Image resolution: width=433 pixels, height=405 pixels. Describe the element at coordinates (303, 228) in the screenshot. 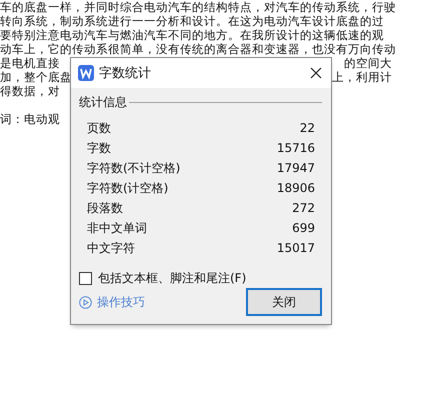

I see `stat-value: 699` at that location.